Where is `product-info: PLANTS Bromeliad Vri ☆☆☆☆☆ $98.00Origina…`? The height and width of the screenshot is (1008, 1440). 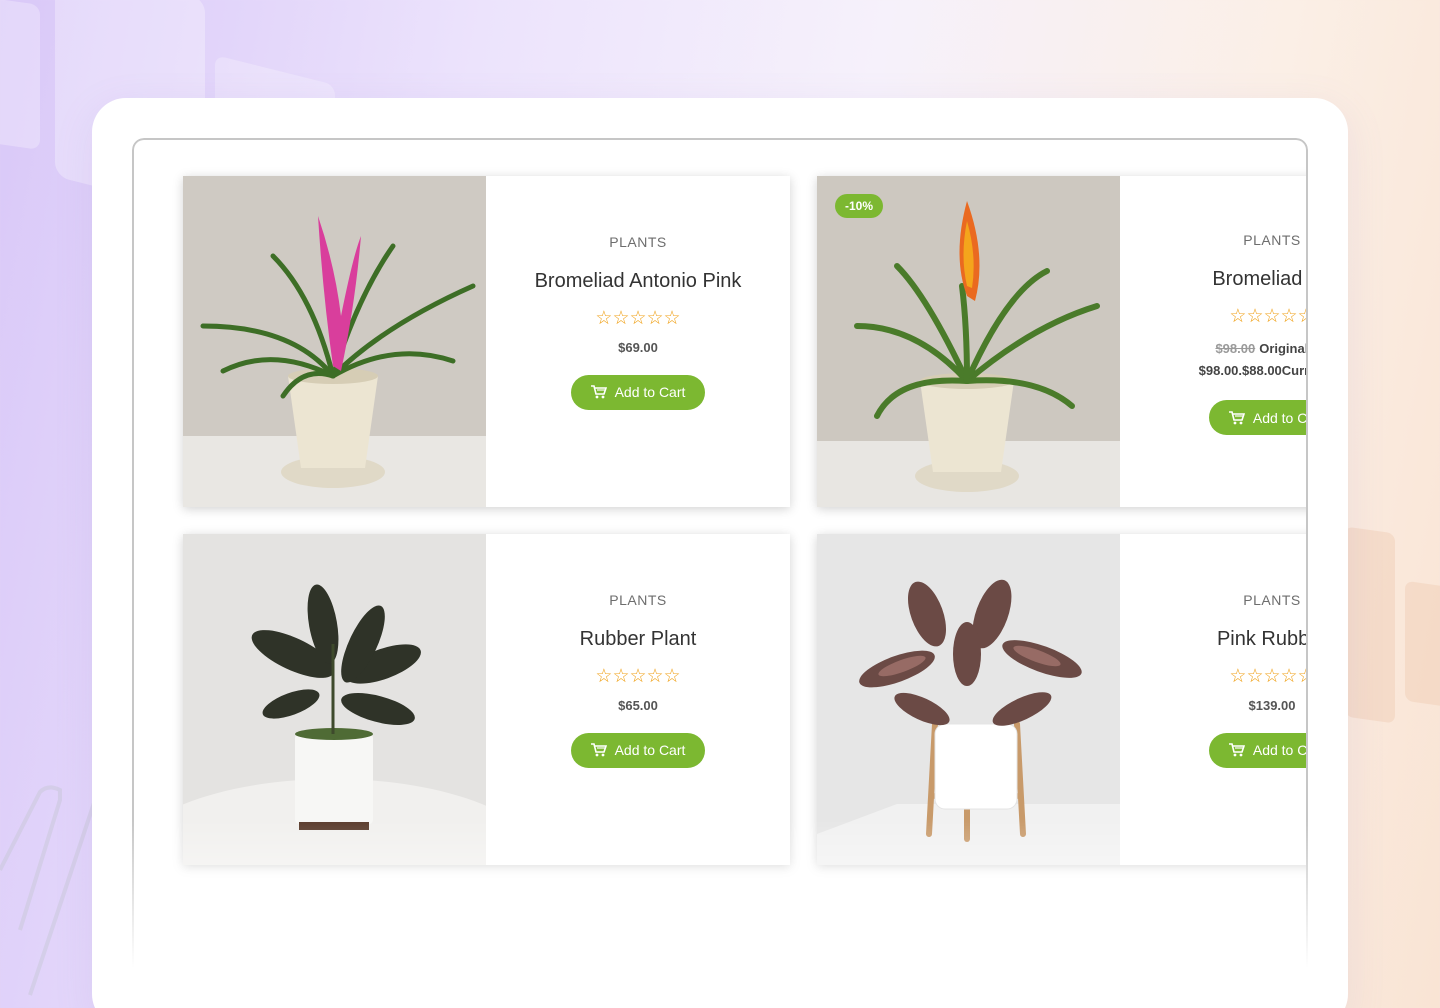 product-info: PLANTS Bromeliad Vri ☆☆☆☆☆ $98.00Origina… is located at coordinates (1214, 333).